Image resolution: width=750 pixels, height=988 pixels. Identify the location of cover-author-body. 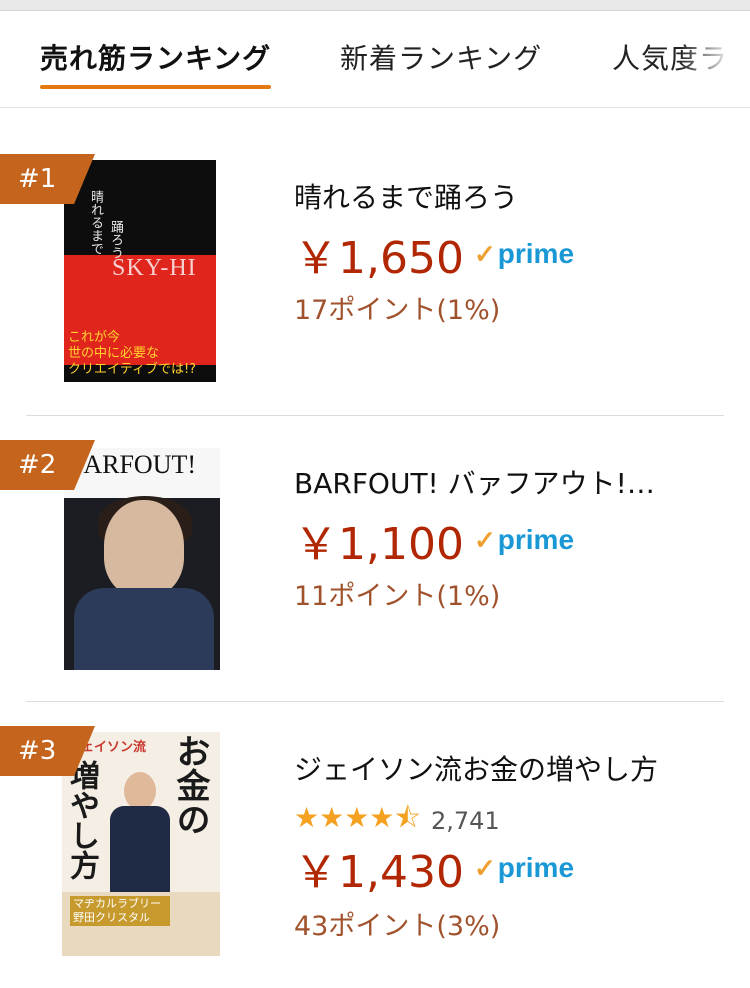
(140, 851).